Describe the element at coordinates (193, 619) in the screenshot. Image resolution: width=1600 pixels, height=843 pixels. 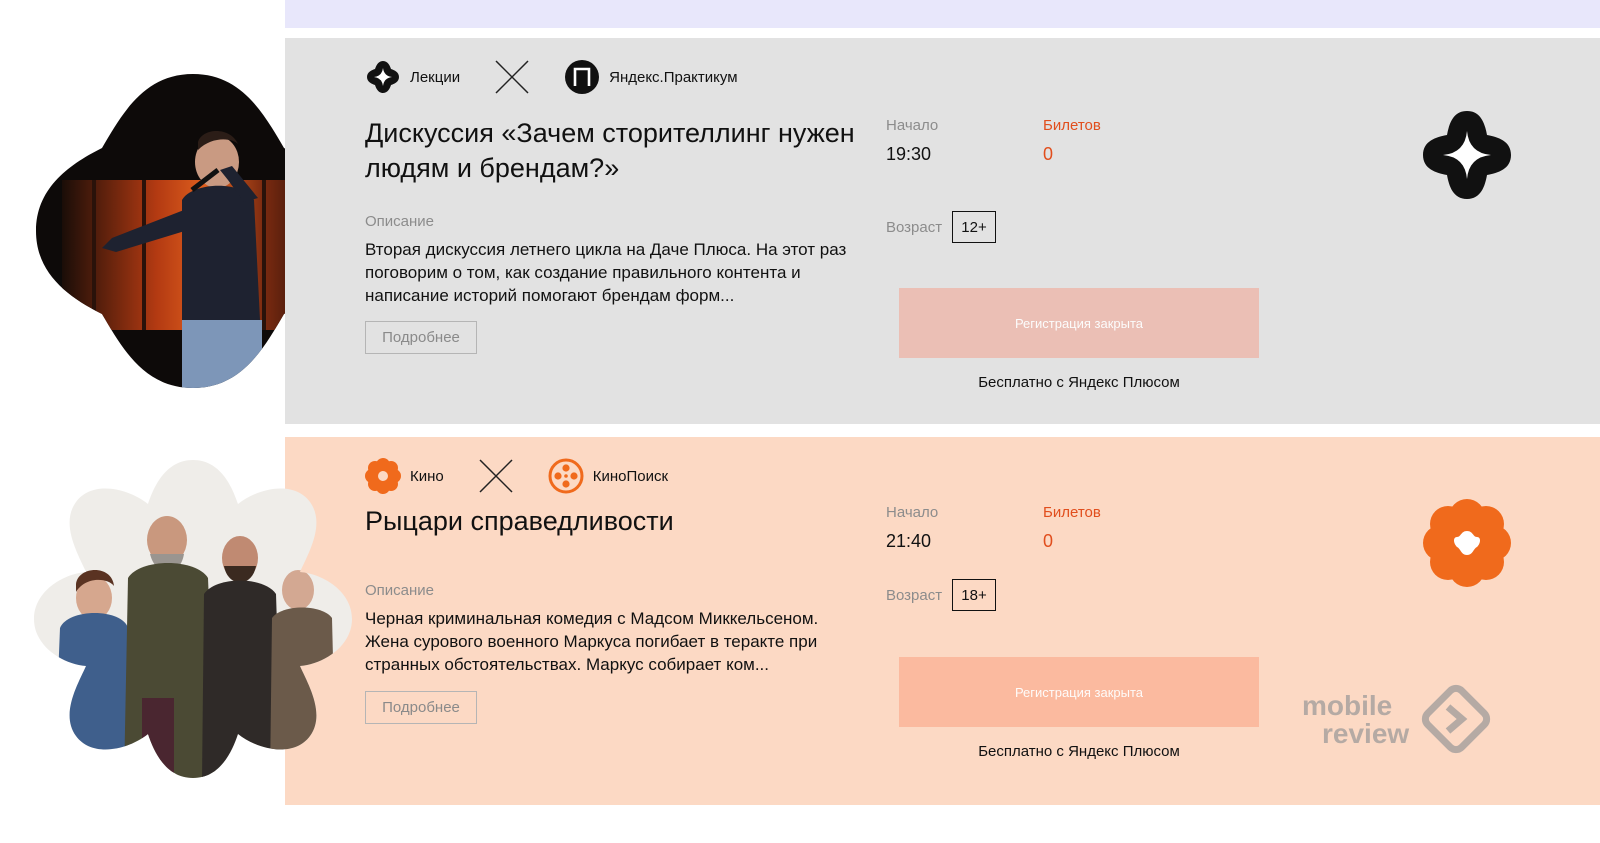
I see `event-photo-movie-cast` at that location.